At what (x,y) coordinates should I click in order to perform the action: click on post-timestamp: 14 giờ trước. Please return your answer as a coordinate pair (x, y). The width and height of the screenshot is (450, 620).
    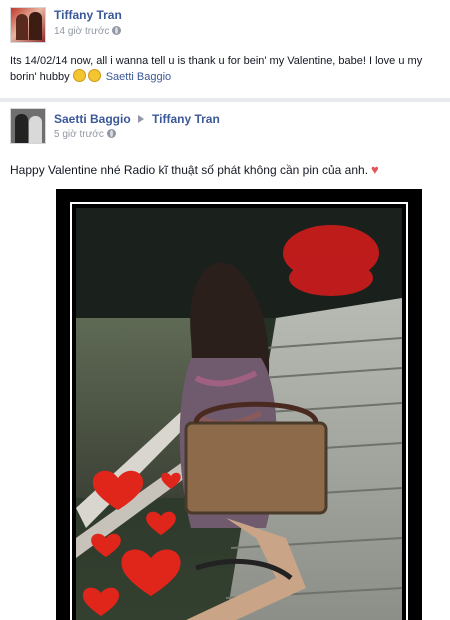
    Looking at the image, I should click on (88, 31).